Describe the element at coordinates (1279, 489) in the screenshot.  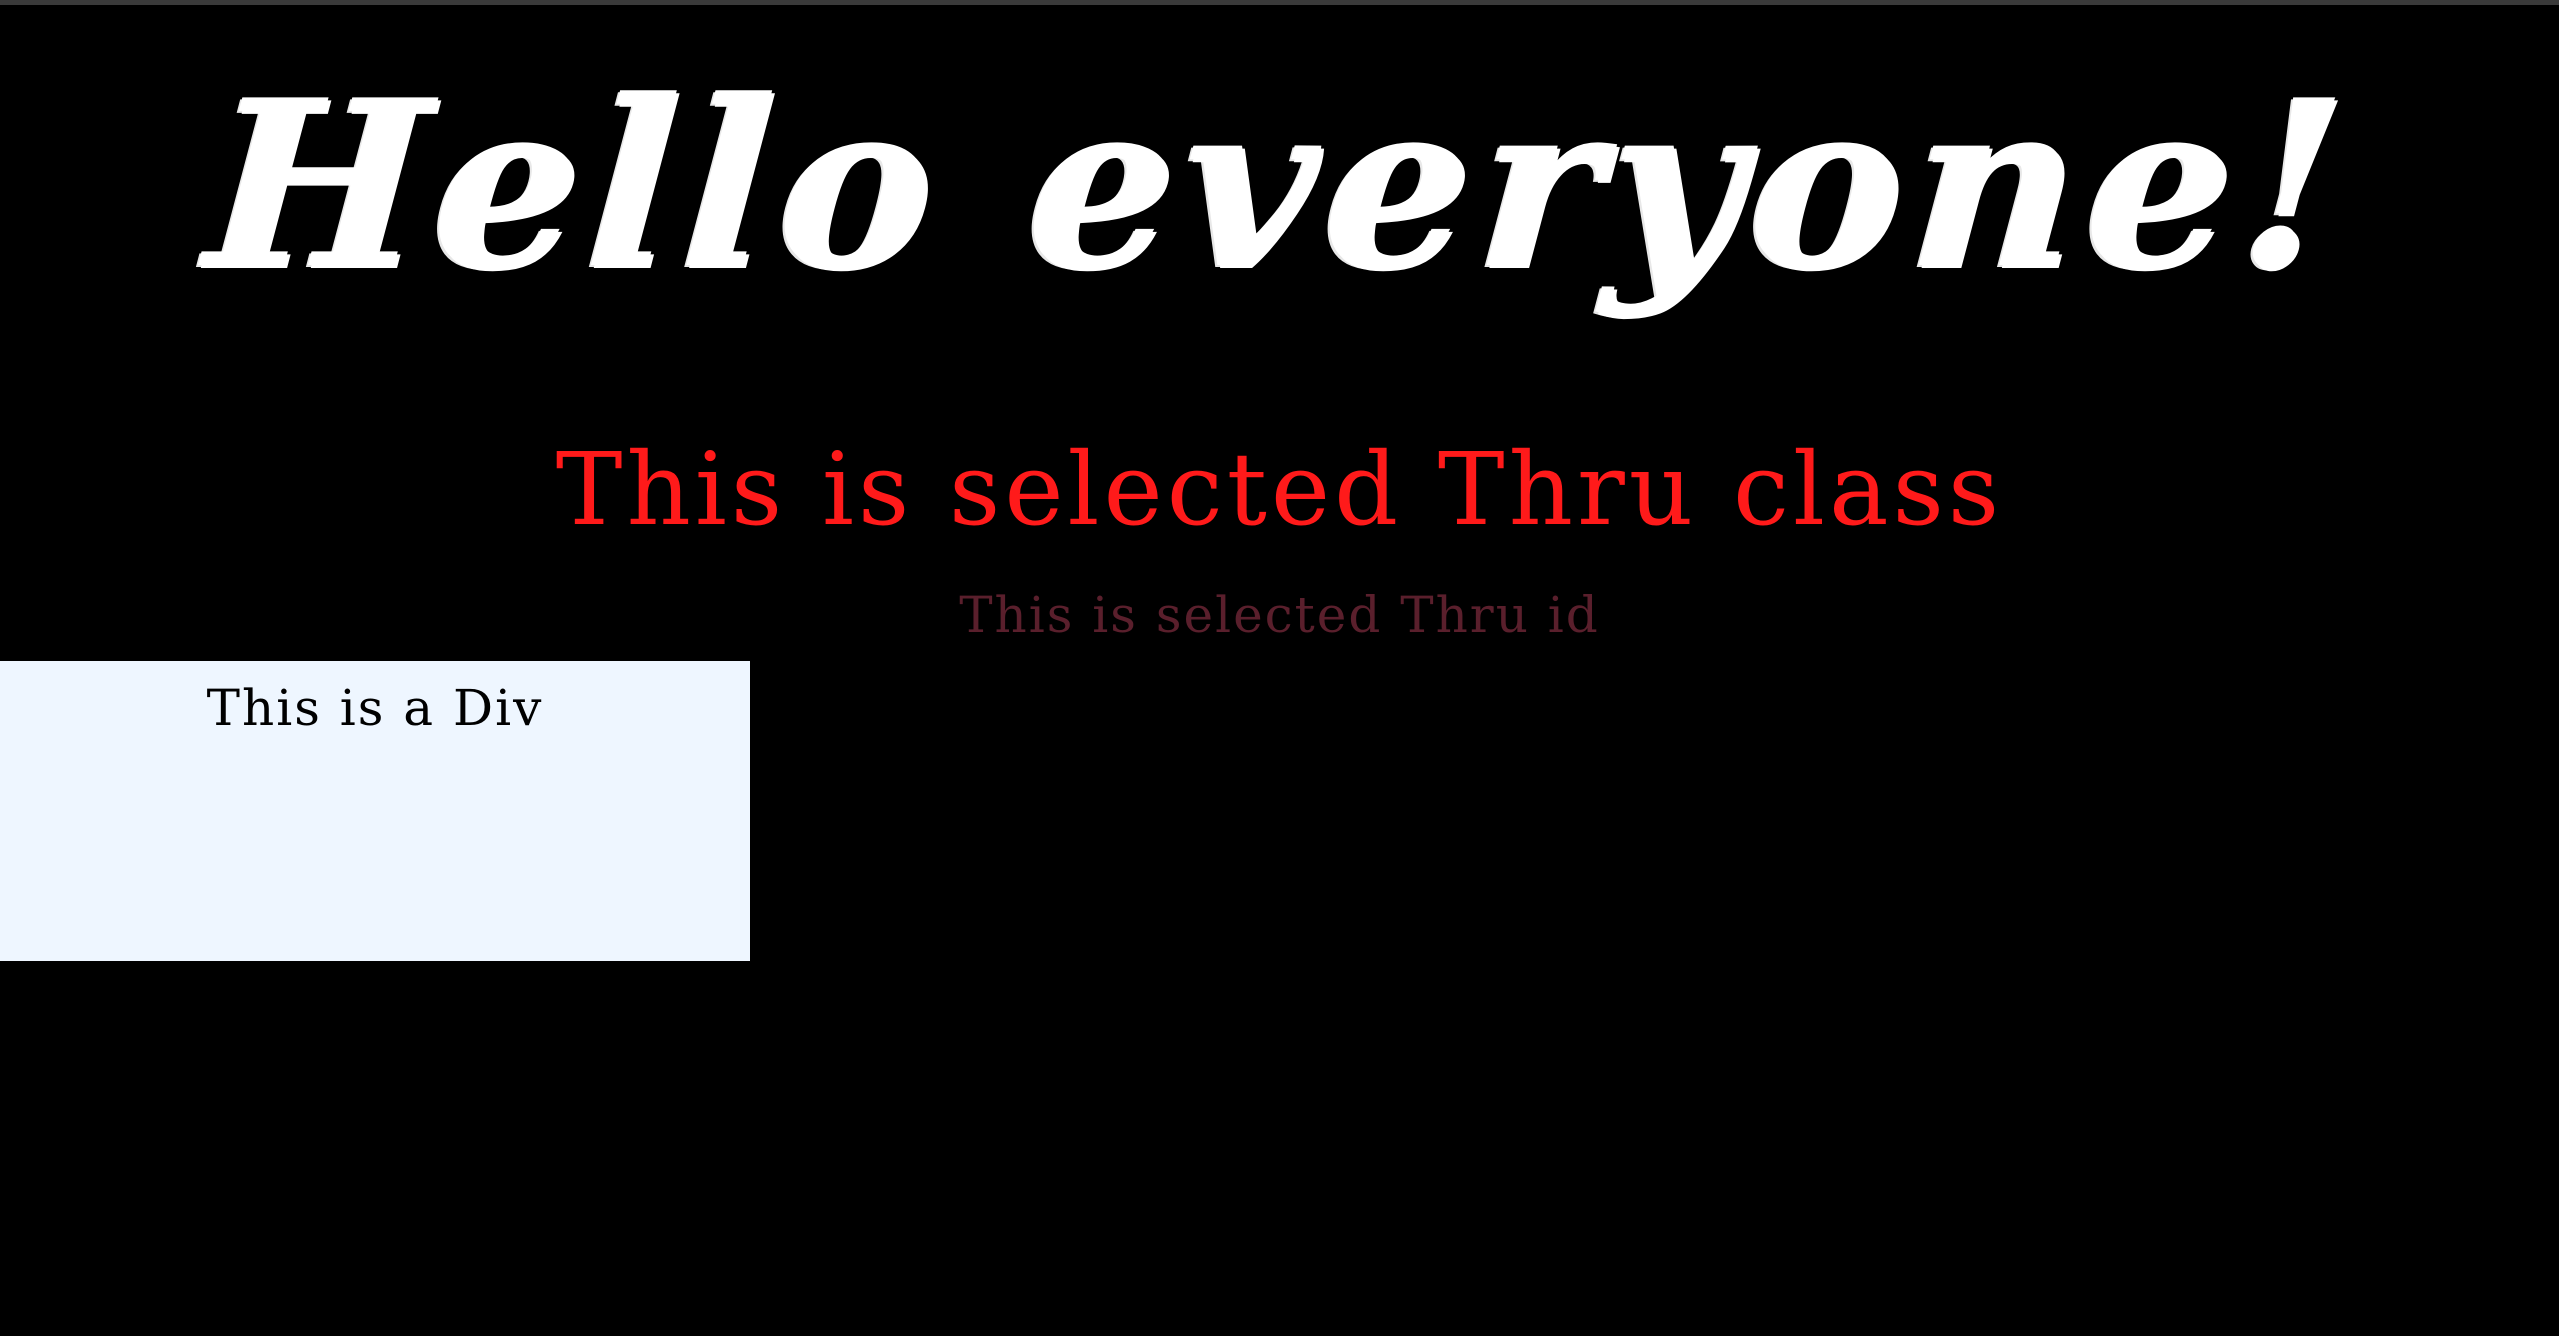
I see `class-selected-paragraph: This is selected Thru class` at that location.